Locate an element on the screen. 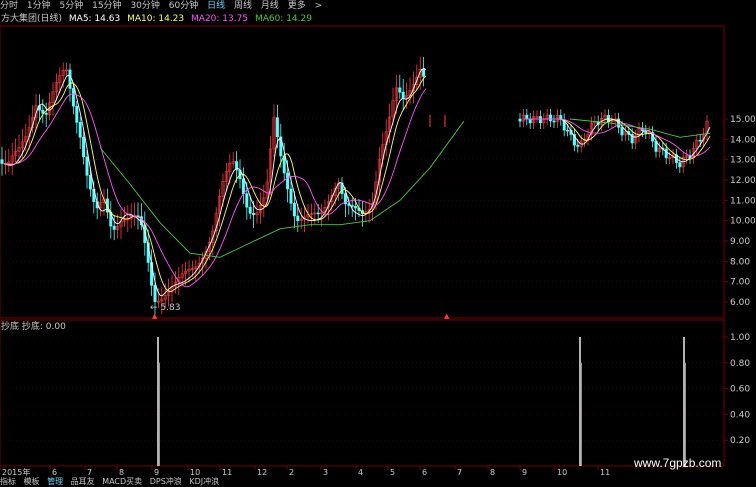  price-tick-label: 11.00 is located at coordinates (743, 201).